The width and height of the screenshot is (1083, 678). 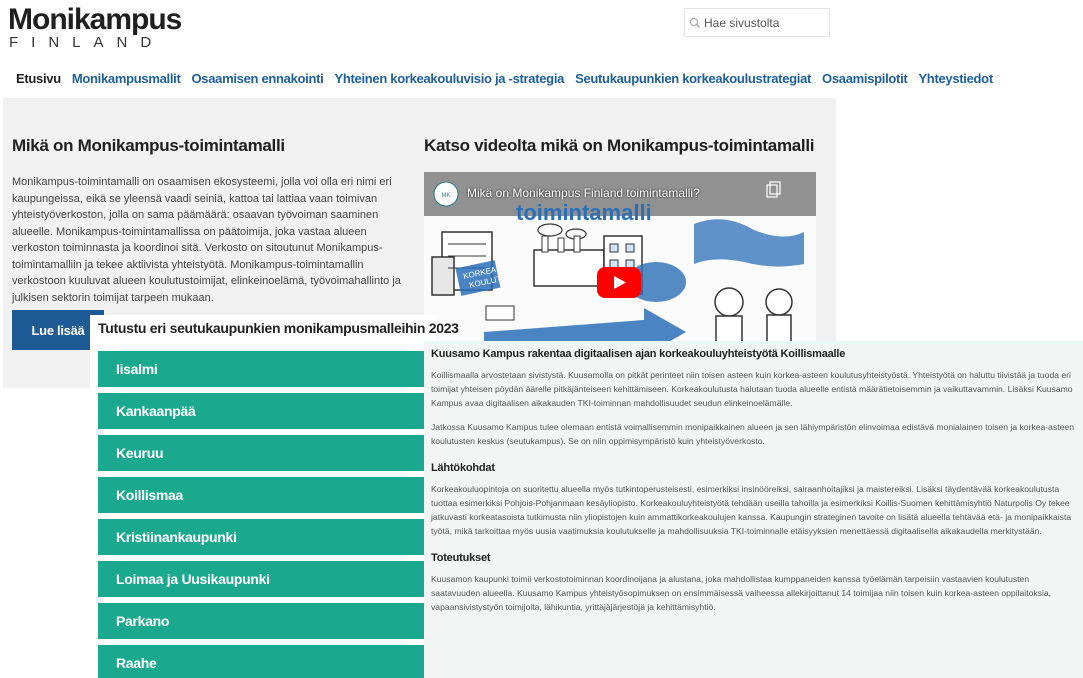 What do you see at coordinates (446, 196) in the screenshot?
I see `svg-text: MK` at bounding box center [446, 196].